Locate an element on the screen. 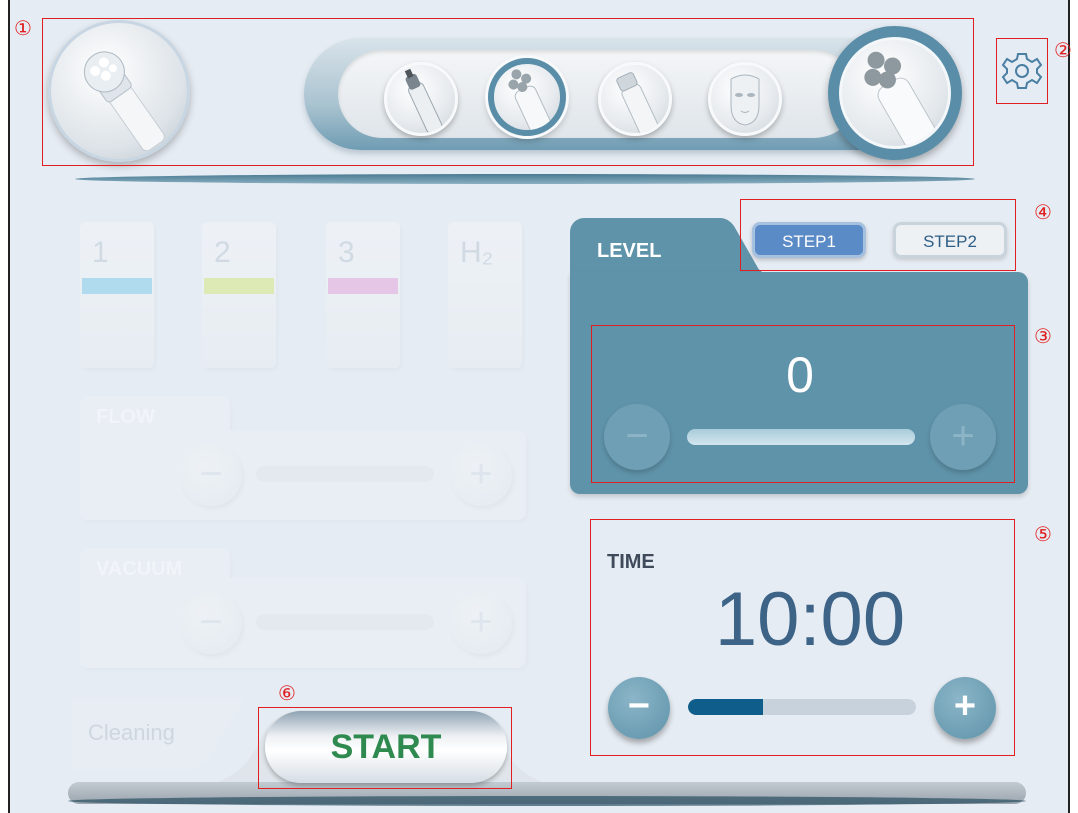 Image resolution: width=1078 pixels, height=813 pixels. step1-button: STEP1 is located at coordinates (809, 240).